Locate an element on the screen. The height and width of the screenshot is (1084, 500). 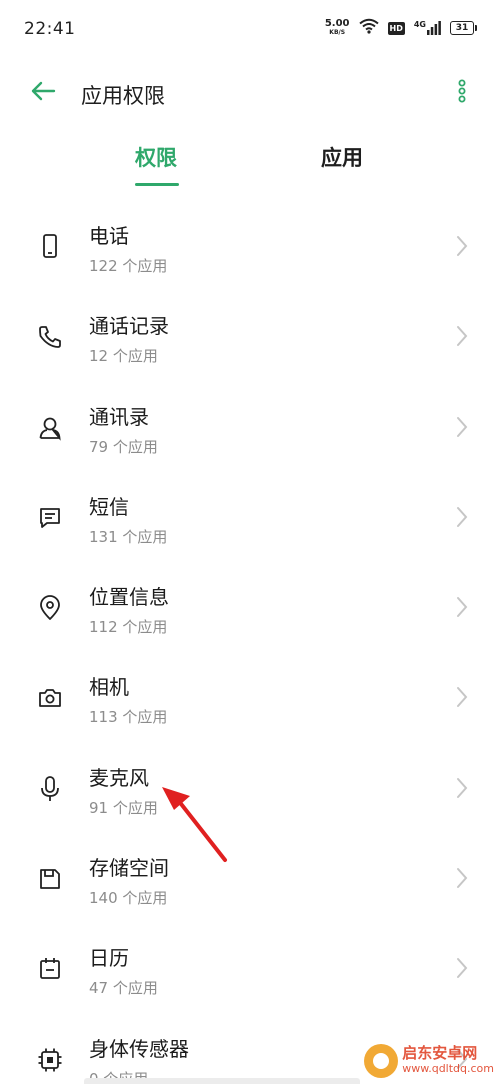
permission-title: 短信 is located at coordinates (109, 506).